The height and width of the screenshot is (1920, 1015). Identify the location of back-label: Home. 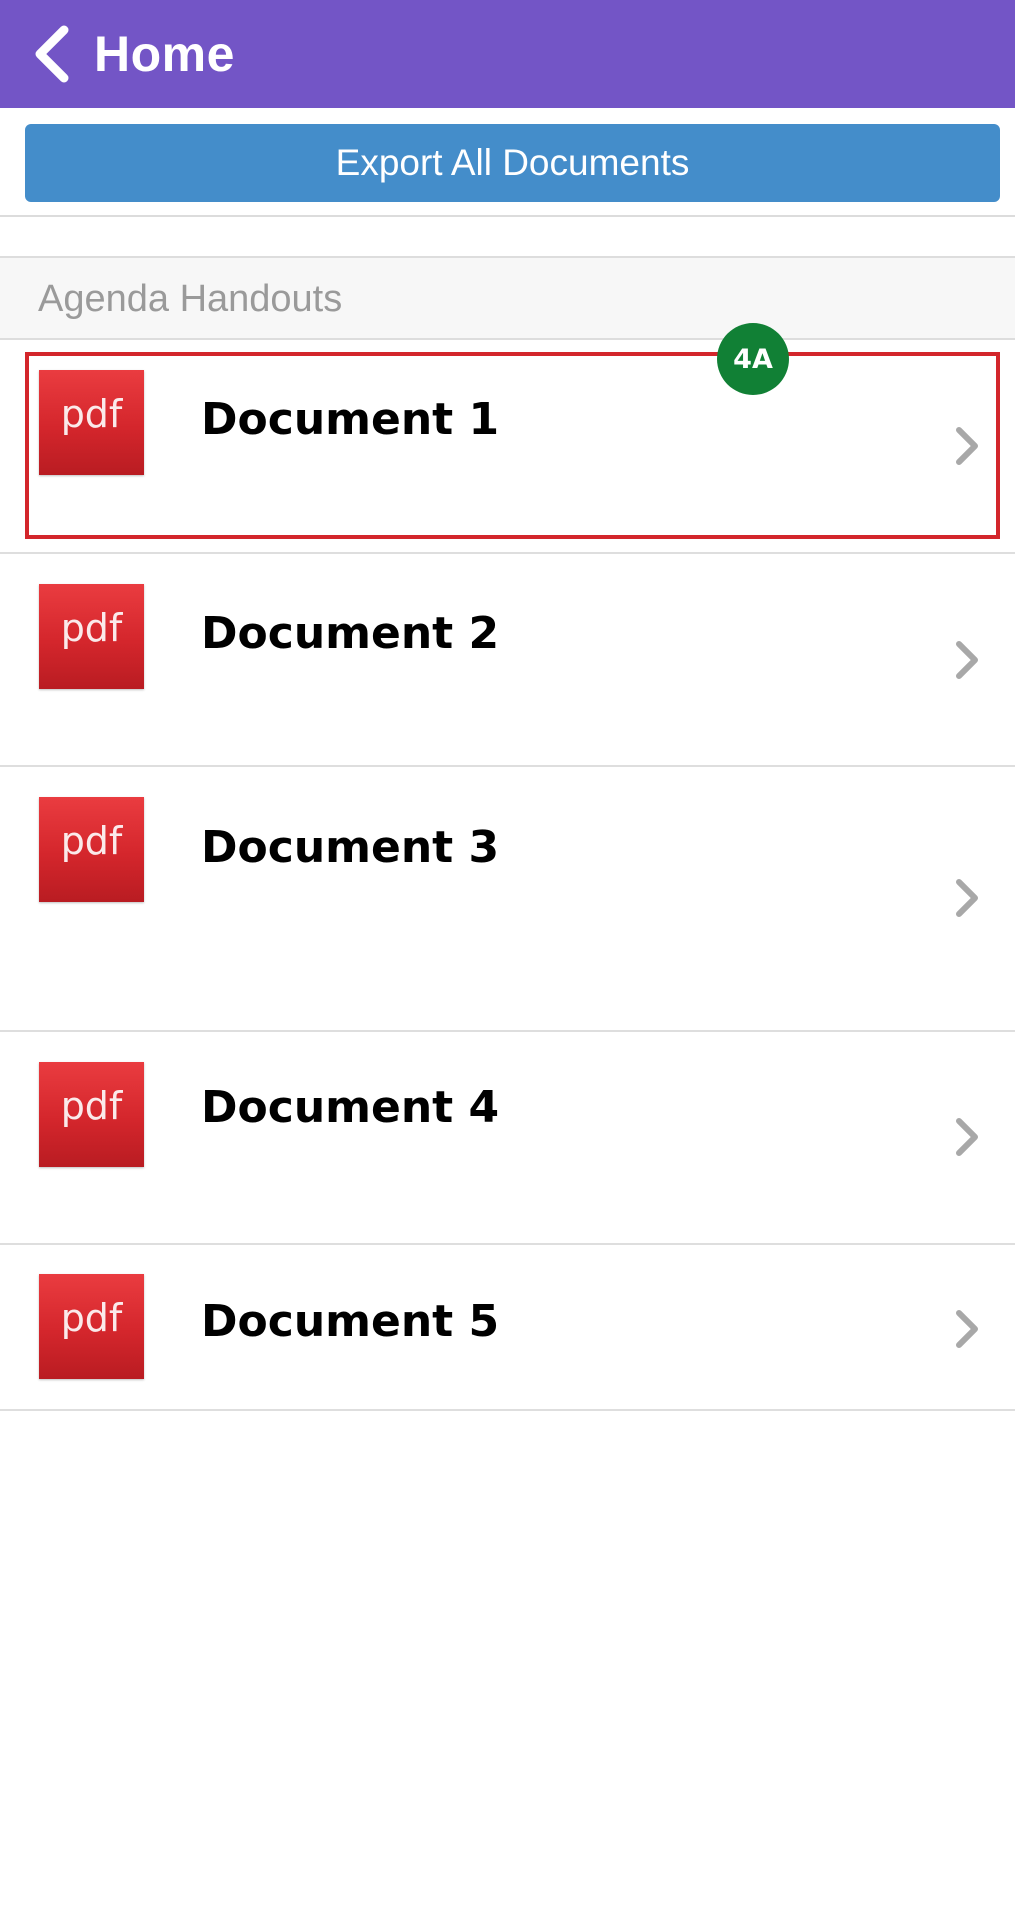
(164, 54).